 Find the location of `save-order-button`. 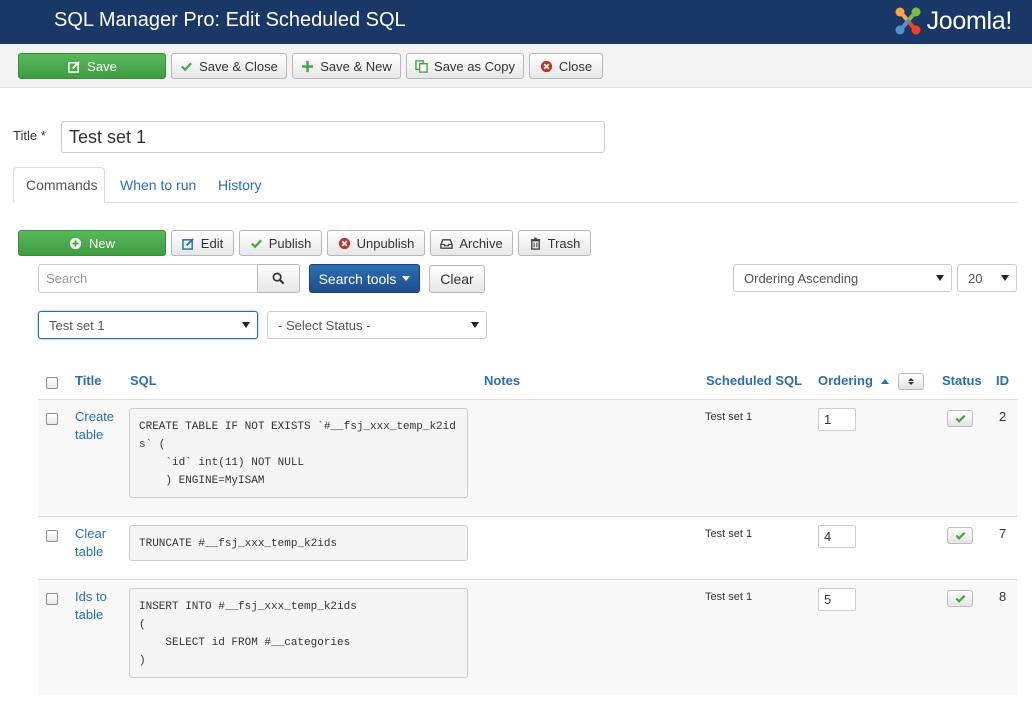

save-order-button is located at coordinates (911, 381).